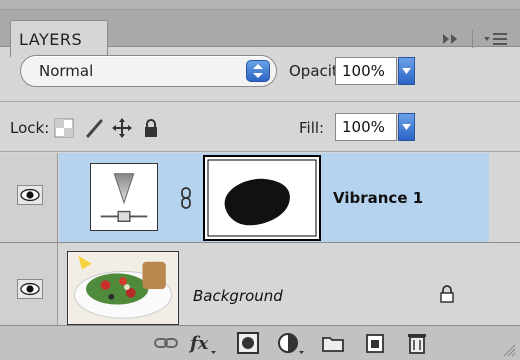 The image size is (520, 360). What do you see at coordinates (406, 127) in the screenshot?
I see `fill-dropdown-button` at bounding box center [406, 127].